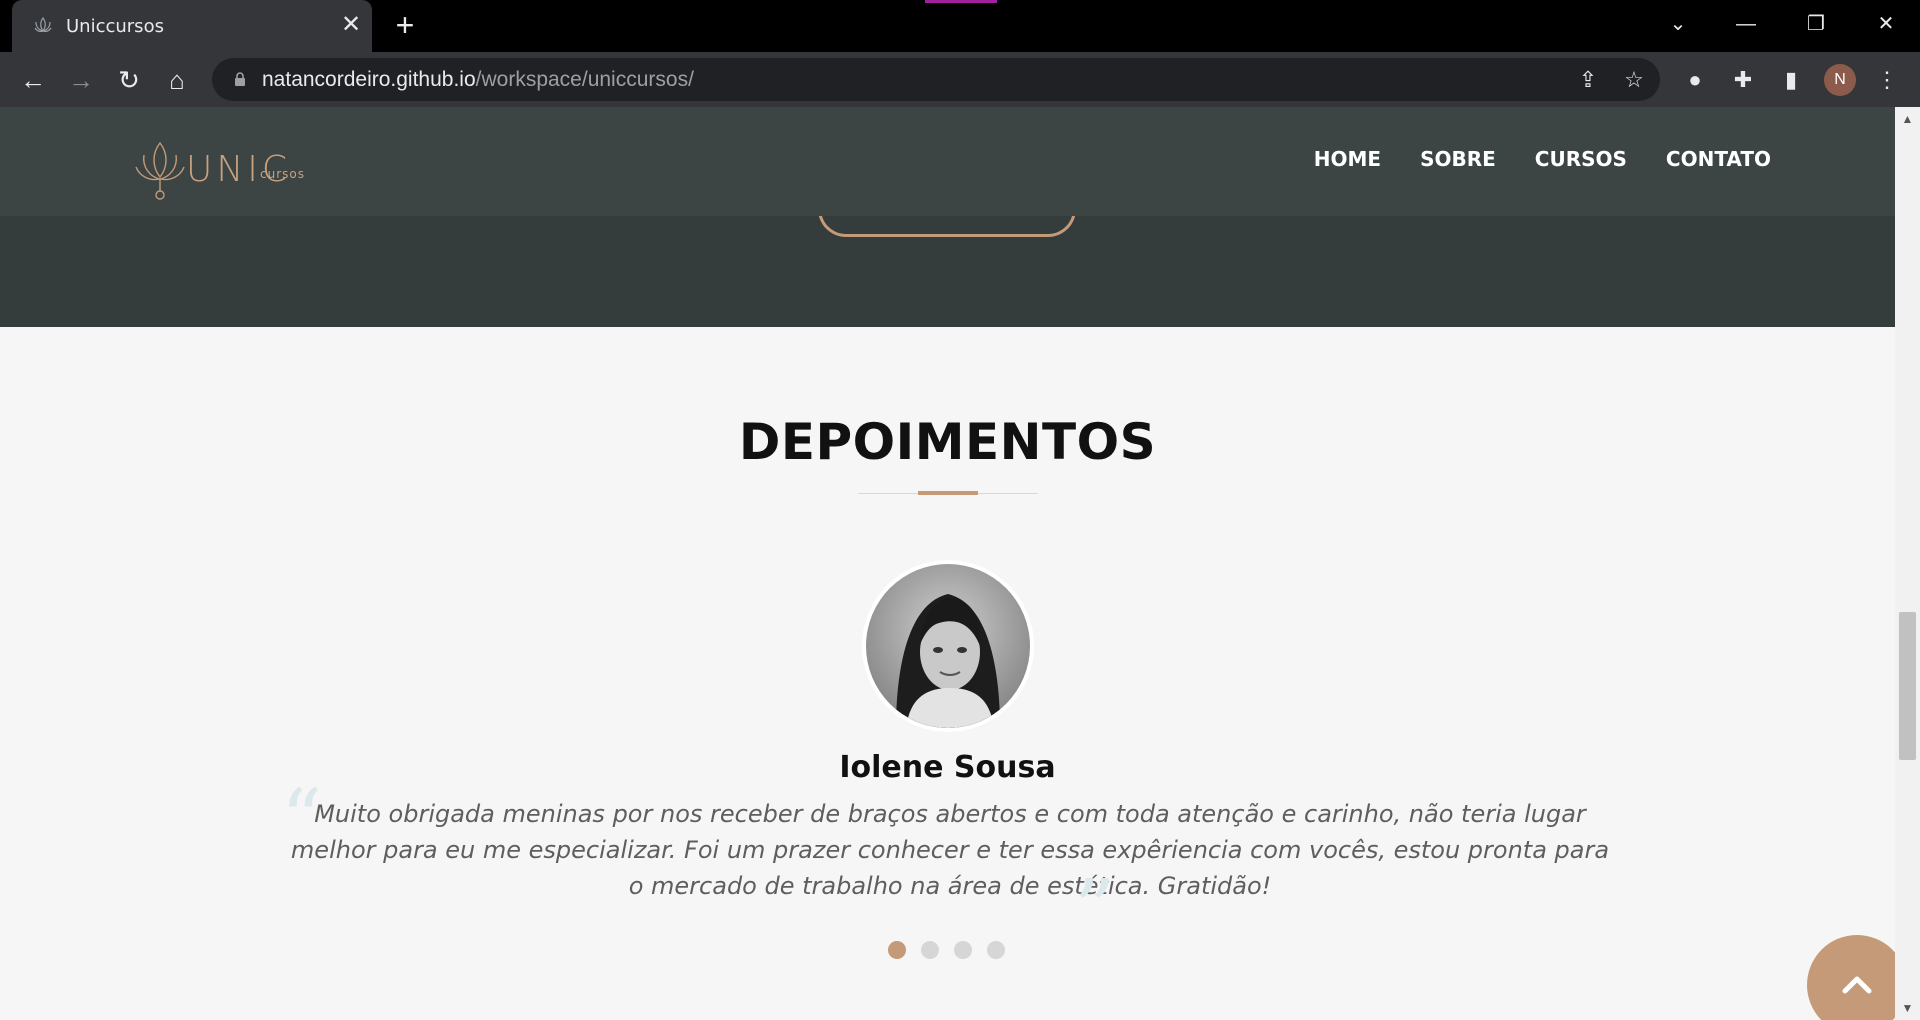 This screenshot has height=1020, width=1920. Describe the element at coordinates (1678, 24) in the screenshot. I see `tab-search-icon: ⌄` at that location.